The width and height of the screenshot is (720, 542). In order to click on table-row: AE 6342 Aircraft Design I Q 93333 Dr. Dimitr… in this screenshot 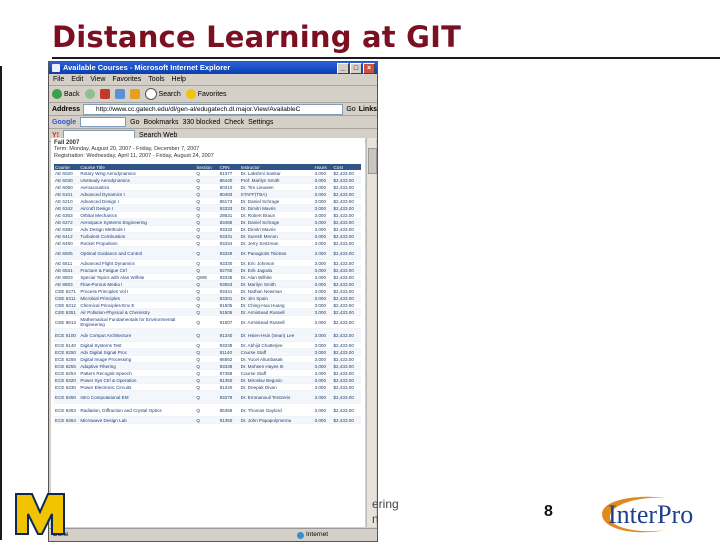, I will do `click(207, 208)`.